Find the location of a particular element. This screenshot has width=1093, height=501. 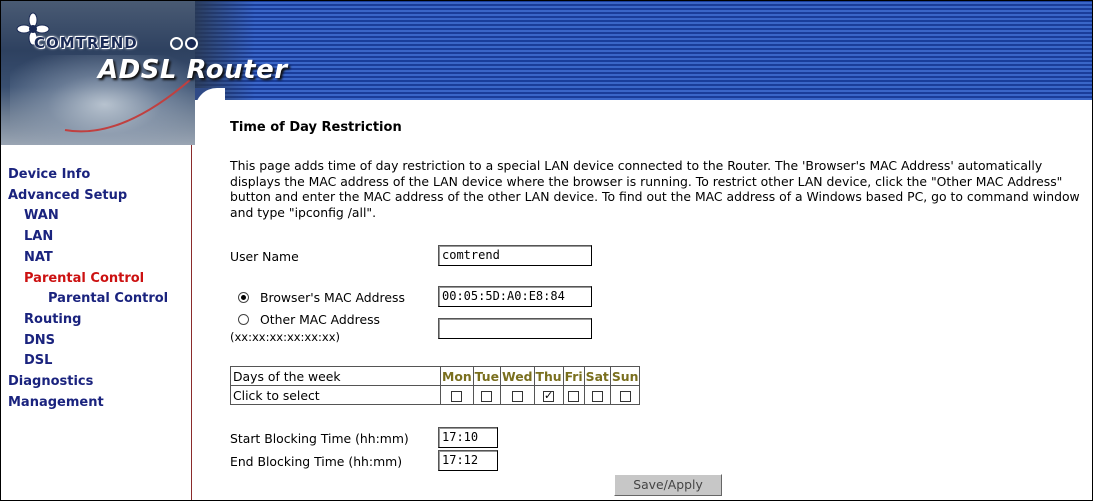

page-title: Time of Day Restriction is located at coordinates (316, 127).